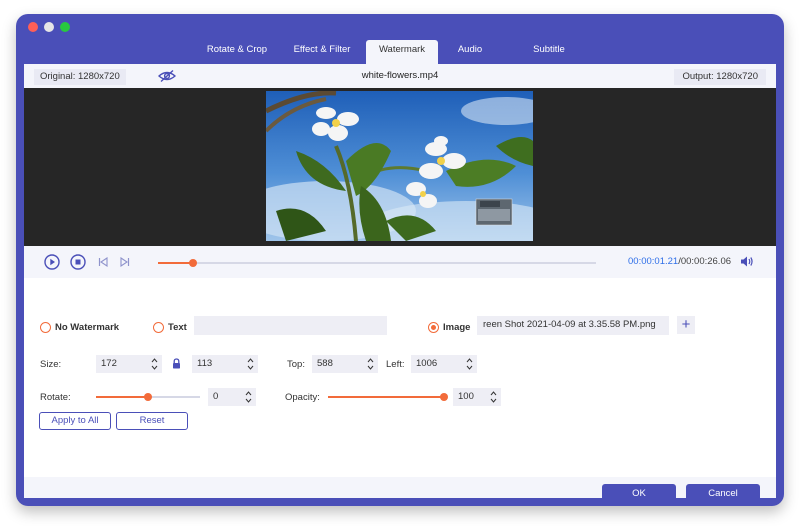 The height and width of the screenshot is (526, 800). Describe the element at coordinates (395, 364) in the screenshot. I see `left-label: Left:` at that location.